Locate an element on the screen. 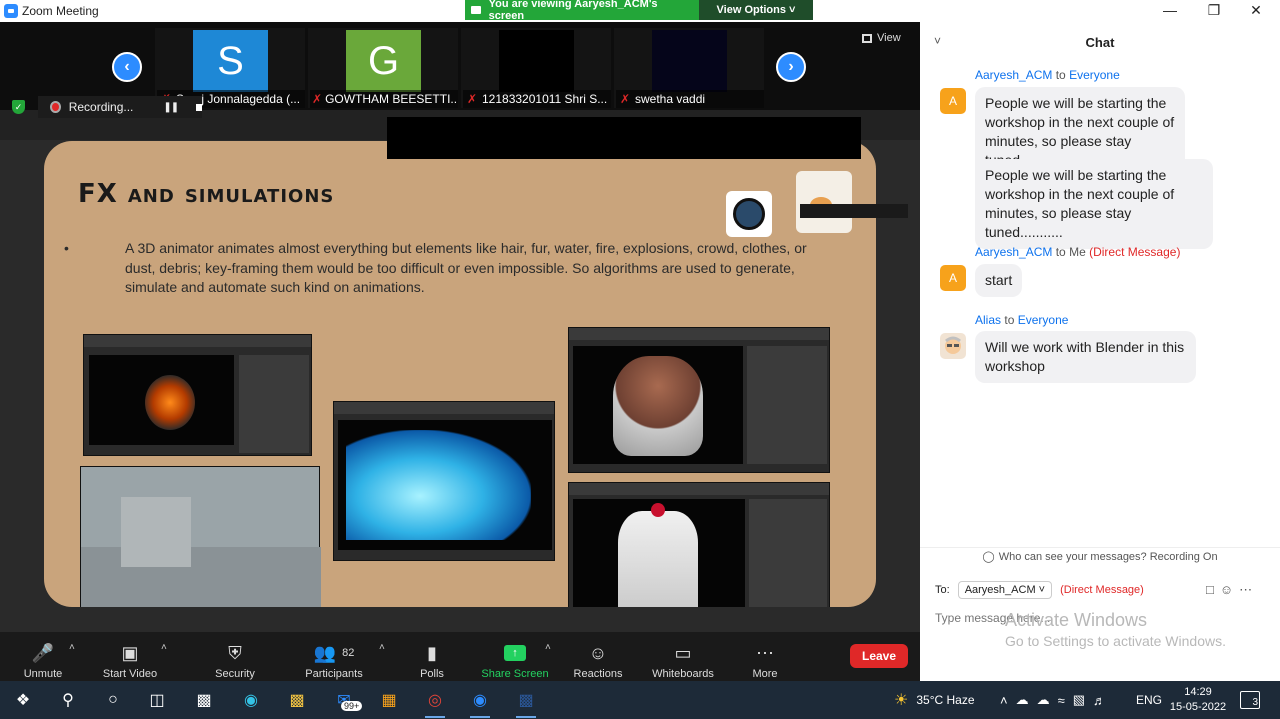  participants-button: 👥 82 Participants is located at coordinates (334, 657).